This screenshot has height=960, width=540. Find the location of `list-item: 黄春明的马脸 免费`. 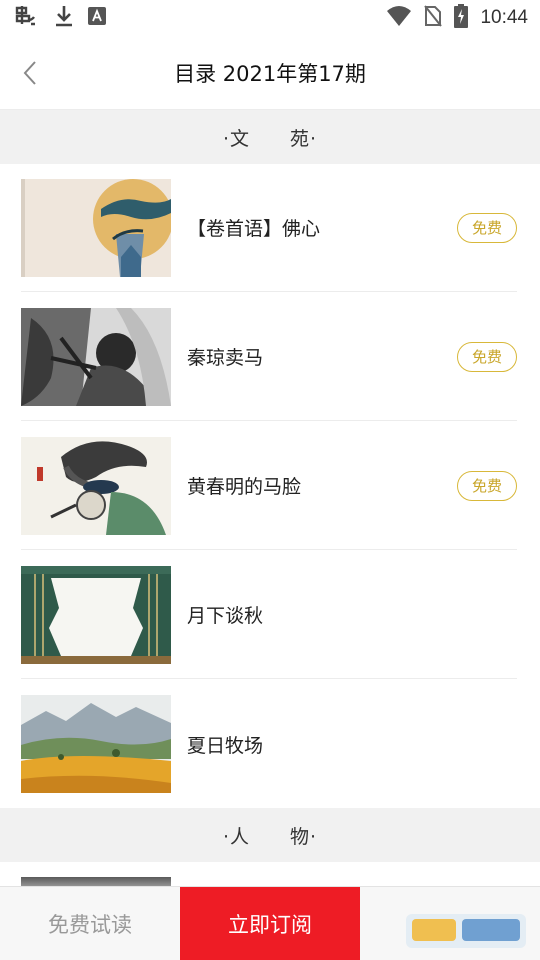

list-item: 黄春明的马脸 免费 is located at coordinates (269, 486).